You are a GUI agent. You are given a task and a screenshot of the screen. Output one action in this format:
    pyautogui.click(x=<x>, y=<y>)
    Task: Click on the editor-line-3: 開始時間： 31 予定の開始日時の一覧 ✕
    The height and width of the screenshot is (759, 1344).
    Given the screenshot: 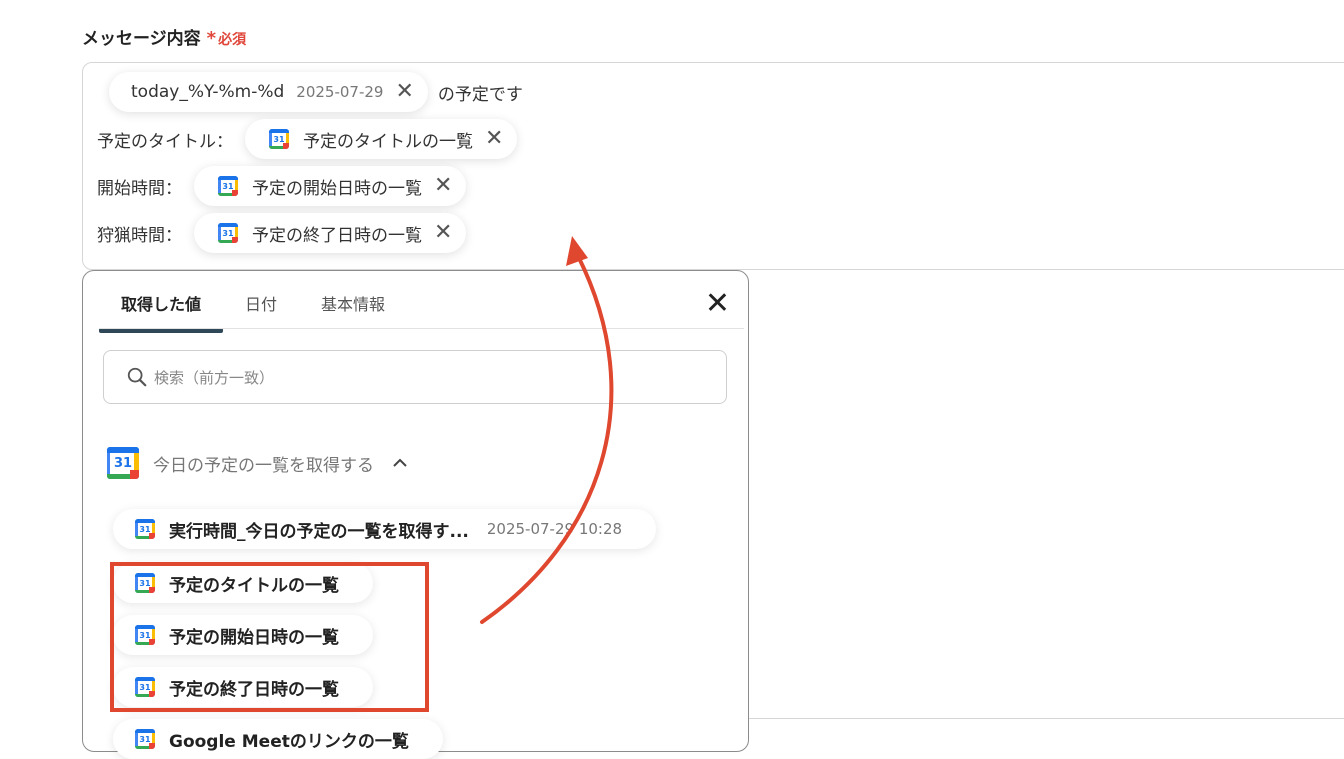 What is the action you would take?
    pyautogui.click(x=282, y=186)
    